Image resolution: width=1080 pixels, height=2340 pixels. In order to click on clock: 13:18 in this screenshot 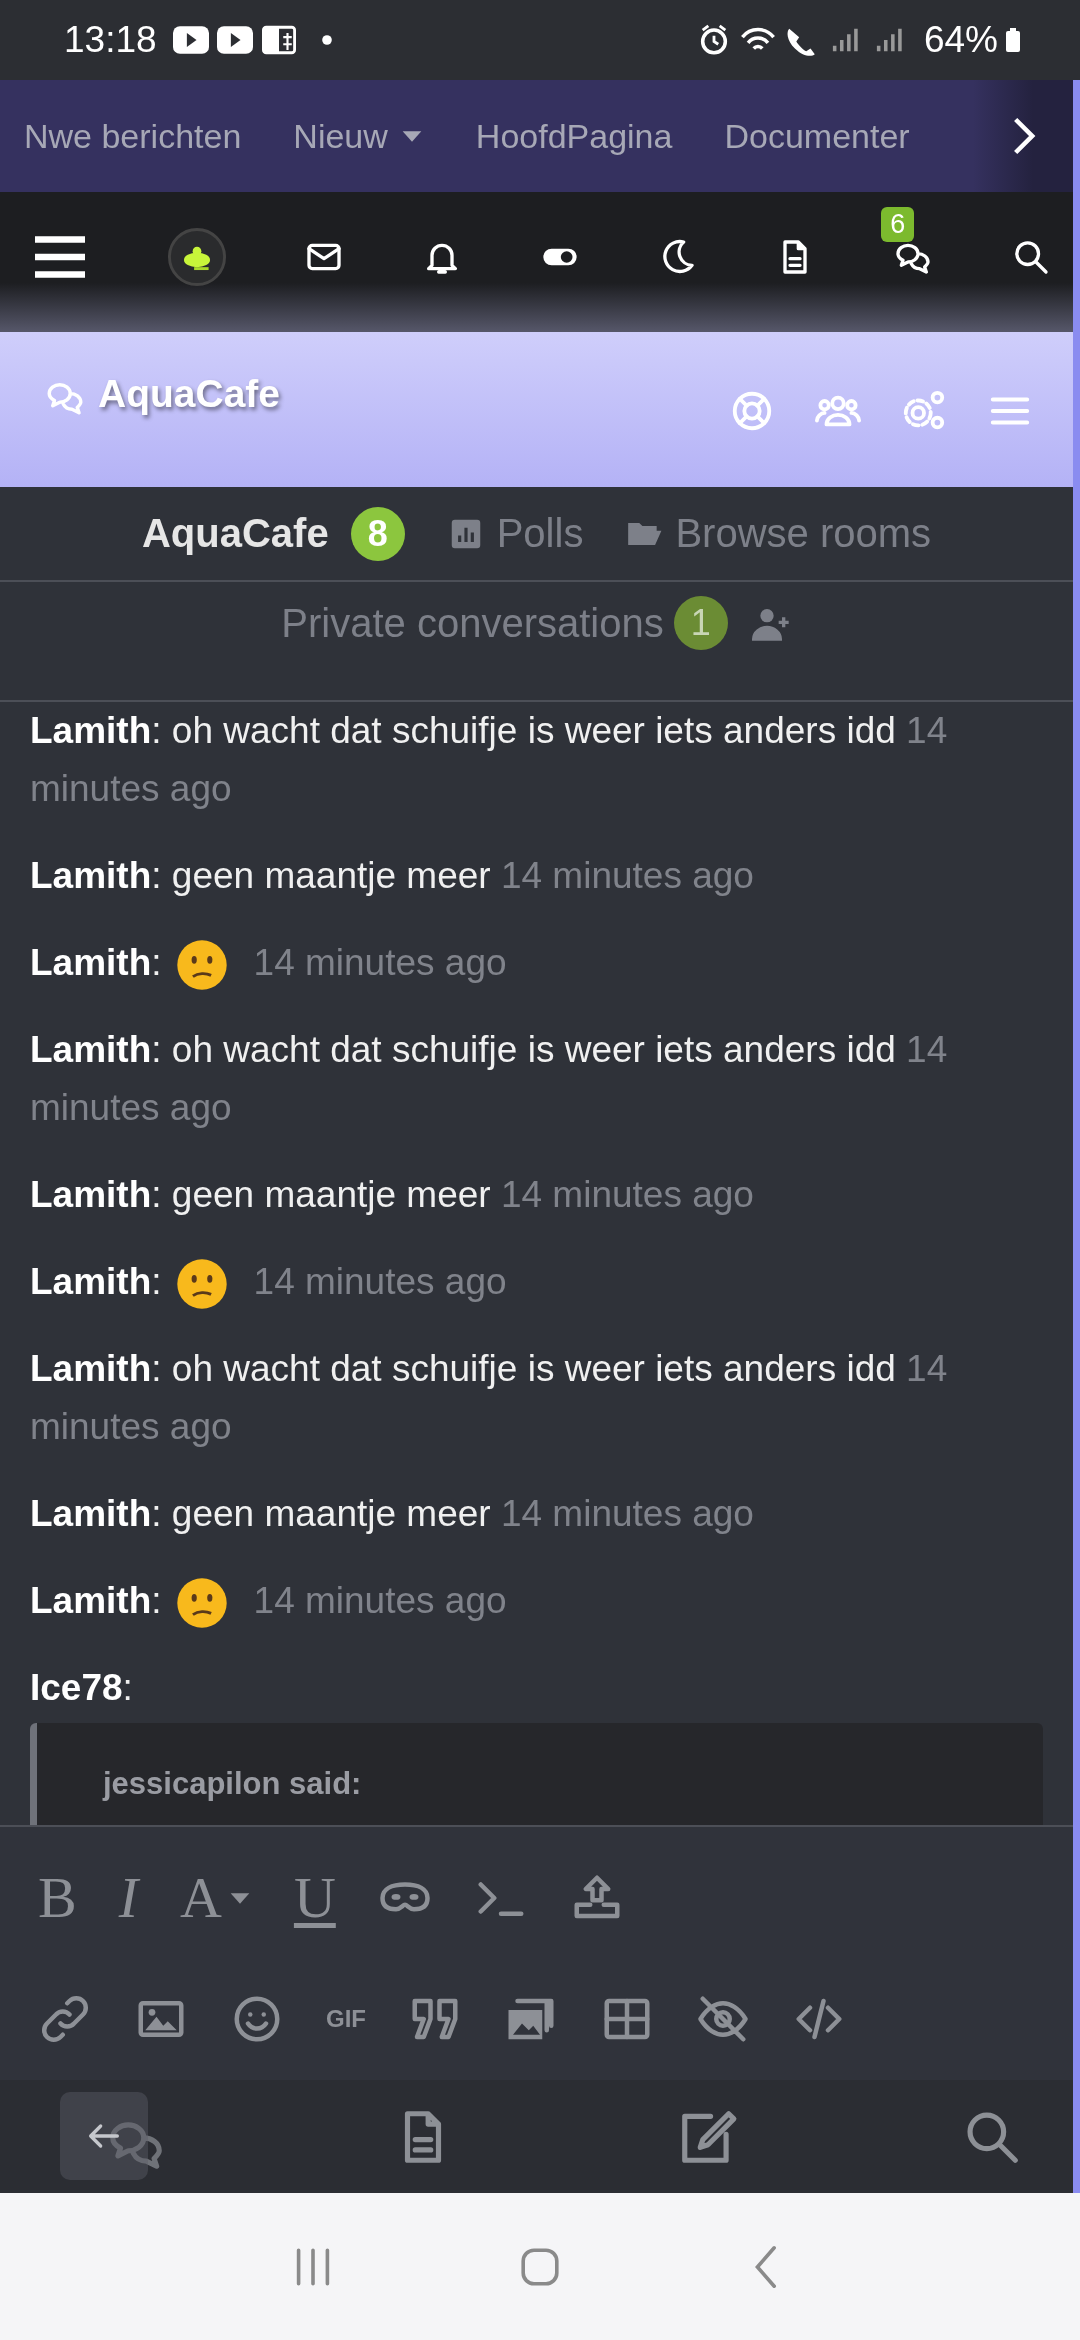, I will do `click(110, 40)`.